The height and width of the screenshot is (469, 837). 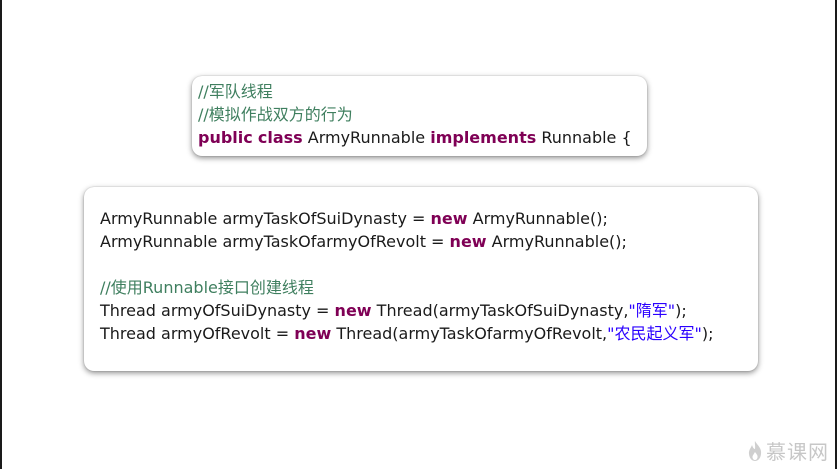 What do you see at coordinates (275, 241) in the screenshot?
I see `code-text: ArmyRunnable armyTaskOfarmyOfRevolt =` at bounding box center [275, 241].